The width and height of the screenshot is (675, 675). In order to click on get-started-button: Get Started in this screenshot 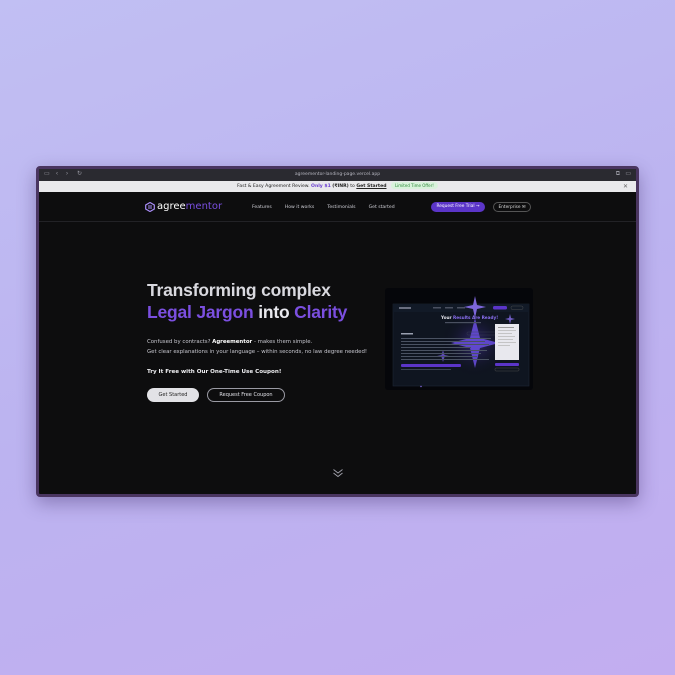, I will do `click(173, 395)`.